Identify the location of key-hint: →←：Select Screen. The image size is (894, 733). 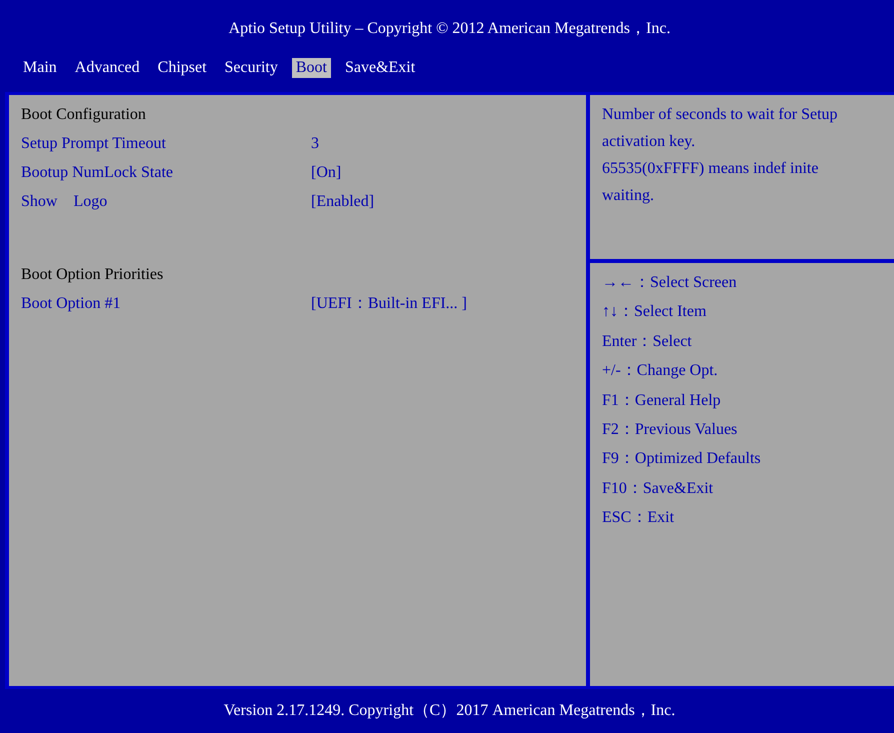
(669, 283).